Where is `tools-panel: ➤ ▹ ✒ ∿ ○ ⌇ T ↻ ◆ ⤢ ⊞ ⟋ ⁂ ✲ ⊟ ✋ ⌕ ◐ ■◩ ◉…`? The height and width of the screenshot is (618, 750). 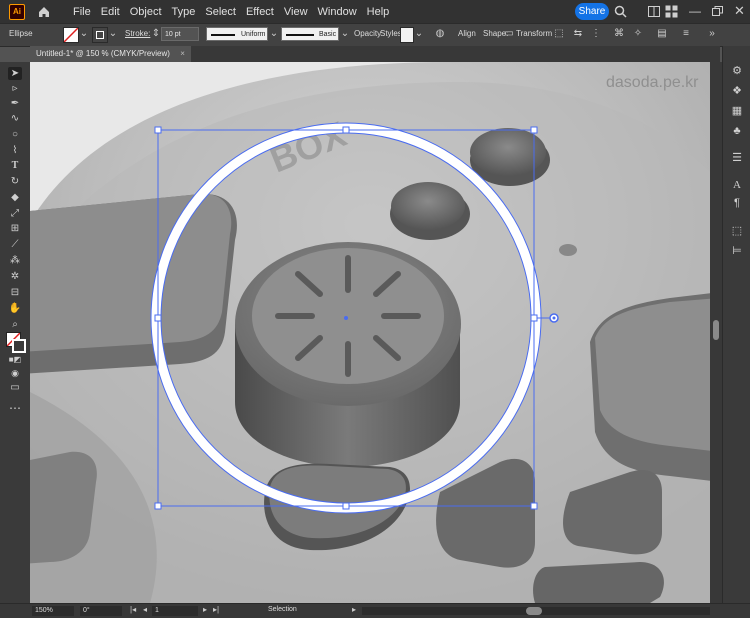
tools-panel: ➤ ▹ ✒ ∿ ○ ⌇ T ↻ ◆ ⤢ ⊞ ⟋ ⁂ ✲ ⊟ ✋ ⌕ ◐ ■◩ ◉… is located at coordinates (15, 332).